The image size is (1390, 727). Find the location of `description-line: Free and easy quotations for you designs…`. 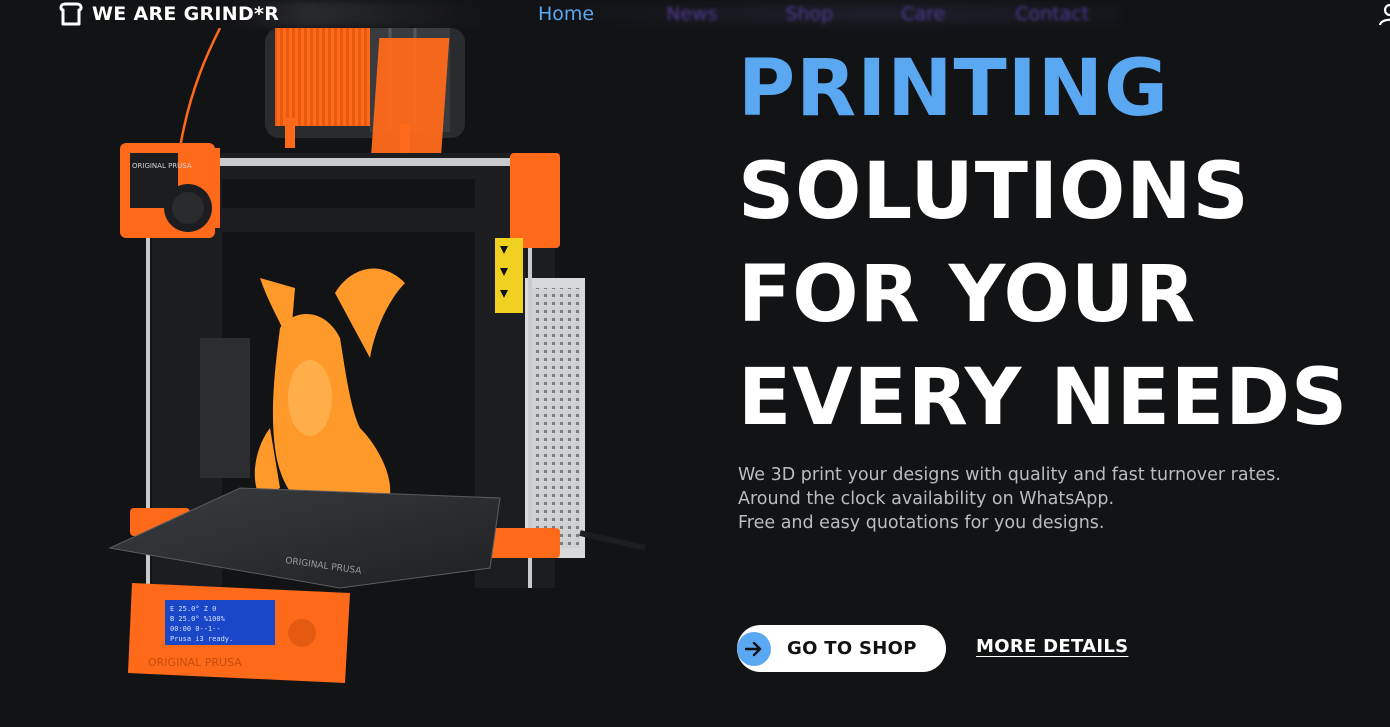

description-line: Free and easy quotations for you designs… is located at coordinates (921, 523).